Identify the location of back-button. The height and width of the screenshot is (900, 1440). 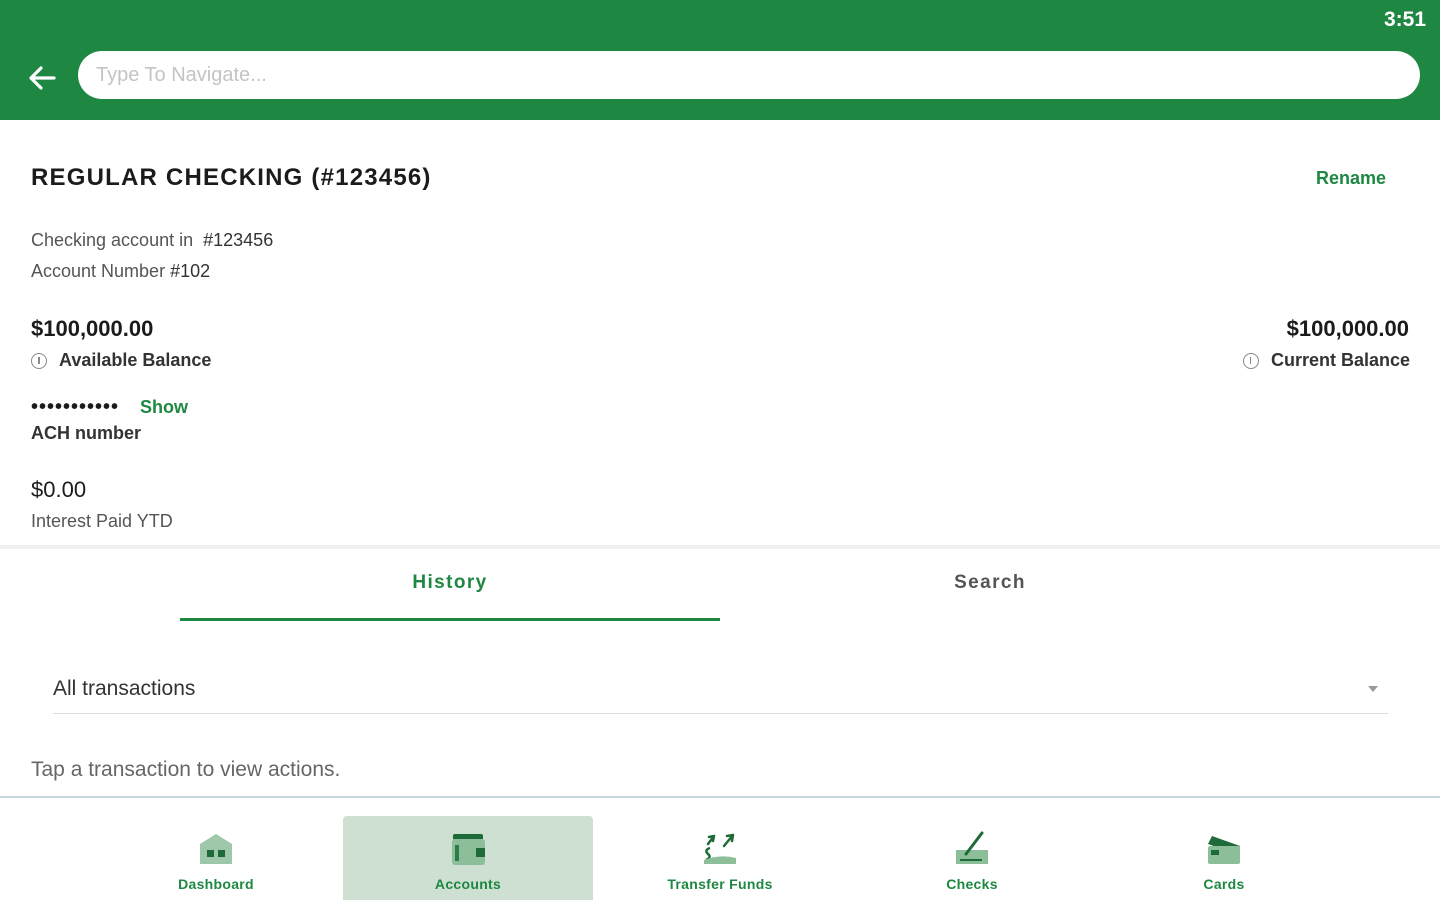
(42, 78).